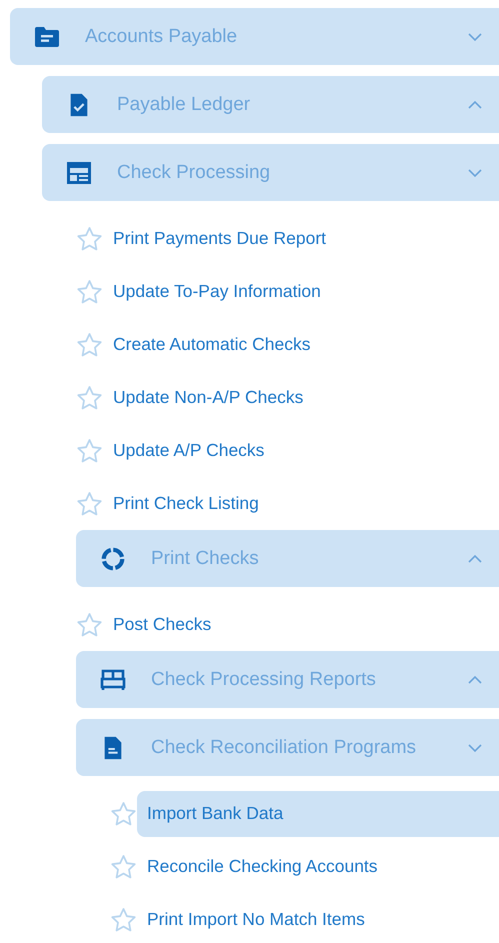 This screenshot has height=943, width=499. What do you see at coordinates (301, 239) in the screenshot?
I see `menu-item: Print Payments Due Report` at bounding box center [301, 239].